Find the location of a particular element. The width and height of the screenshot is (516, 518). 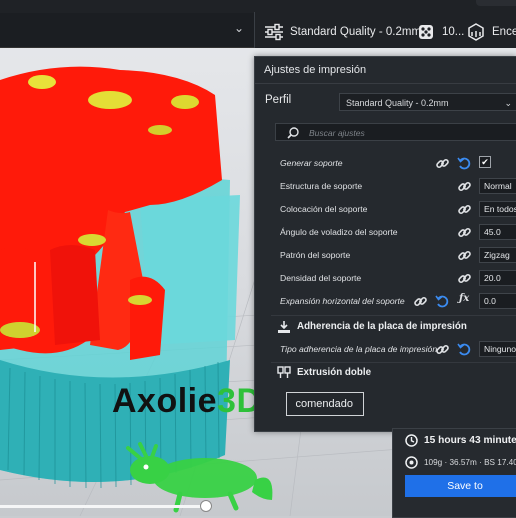

section-adhesion: Adherencia de la placa de impresión is located at coordinates (385, 327).